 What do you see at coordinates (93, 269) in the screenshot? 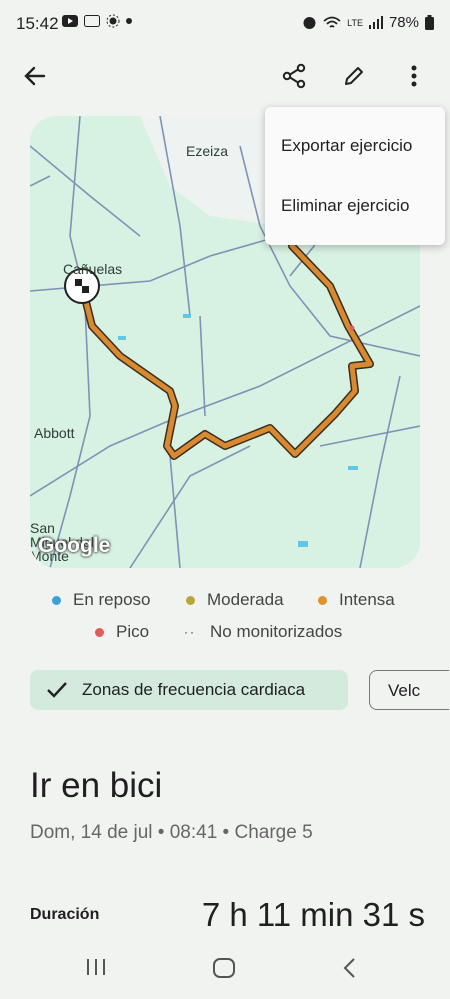
I see `map-label-canuelas: Cañuelas` at bounding box center [93, 269].